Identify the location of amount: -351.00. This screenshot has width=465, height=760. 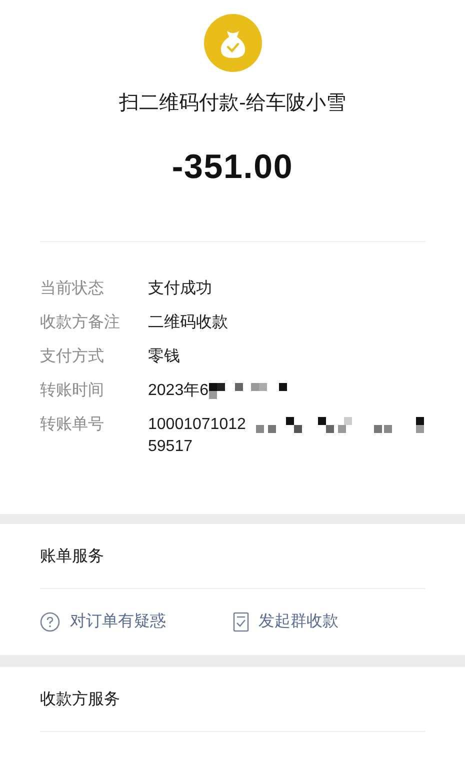
(233, 167).